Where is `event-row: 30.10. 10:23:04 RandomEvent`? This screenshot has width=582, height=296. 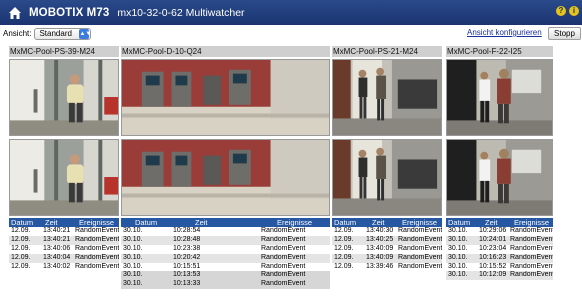 event-row: 30.10. 10:23:04 RandomEvent is located at coordinates (499, 249).